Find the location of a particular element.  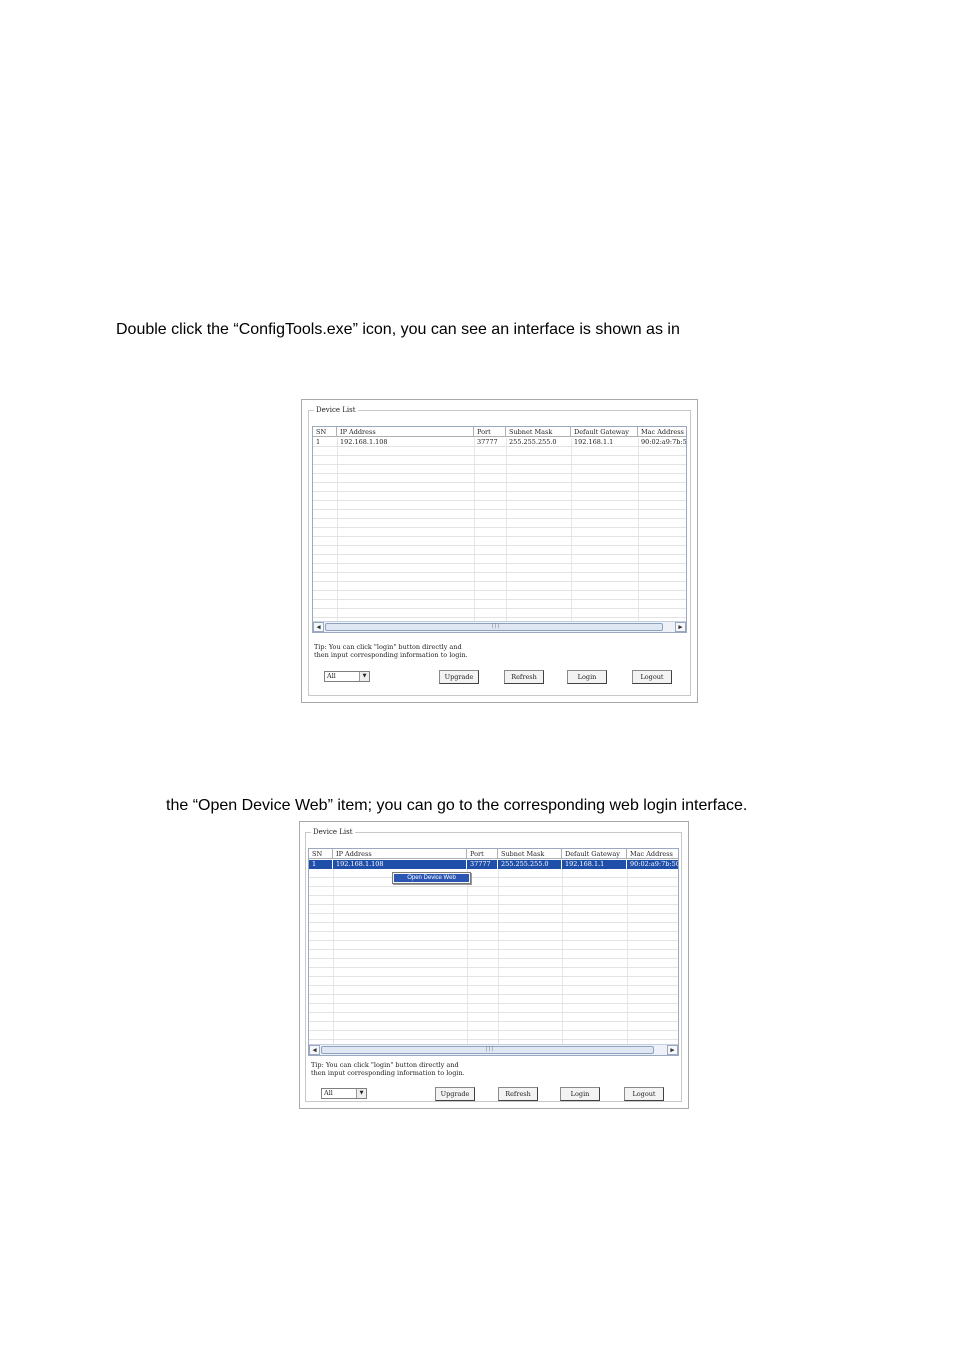

context-menu: Open Device Web is located at coordinates (431, 878).